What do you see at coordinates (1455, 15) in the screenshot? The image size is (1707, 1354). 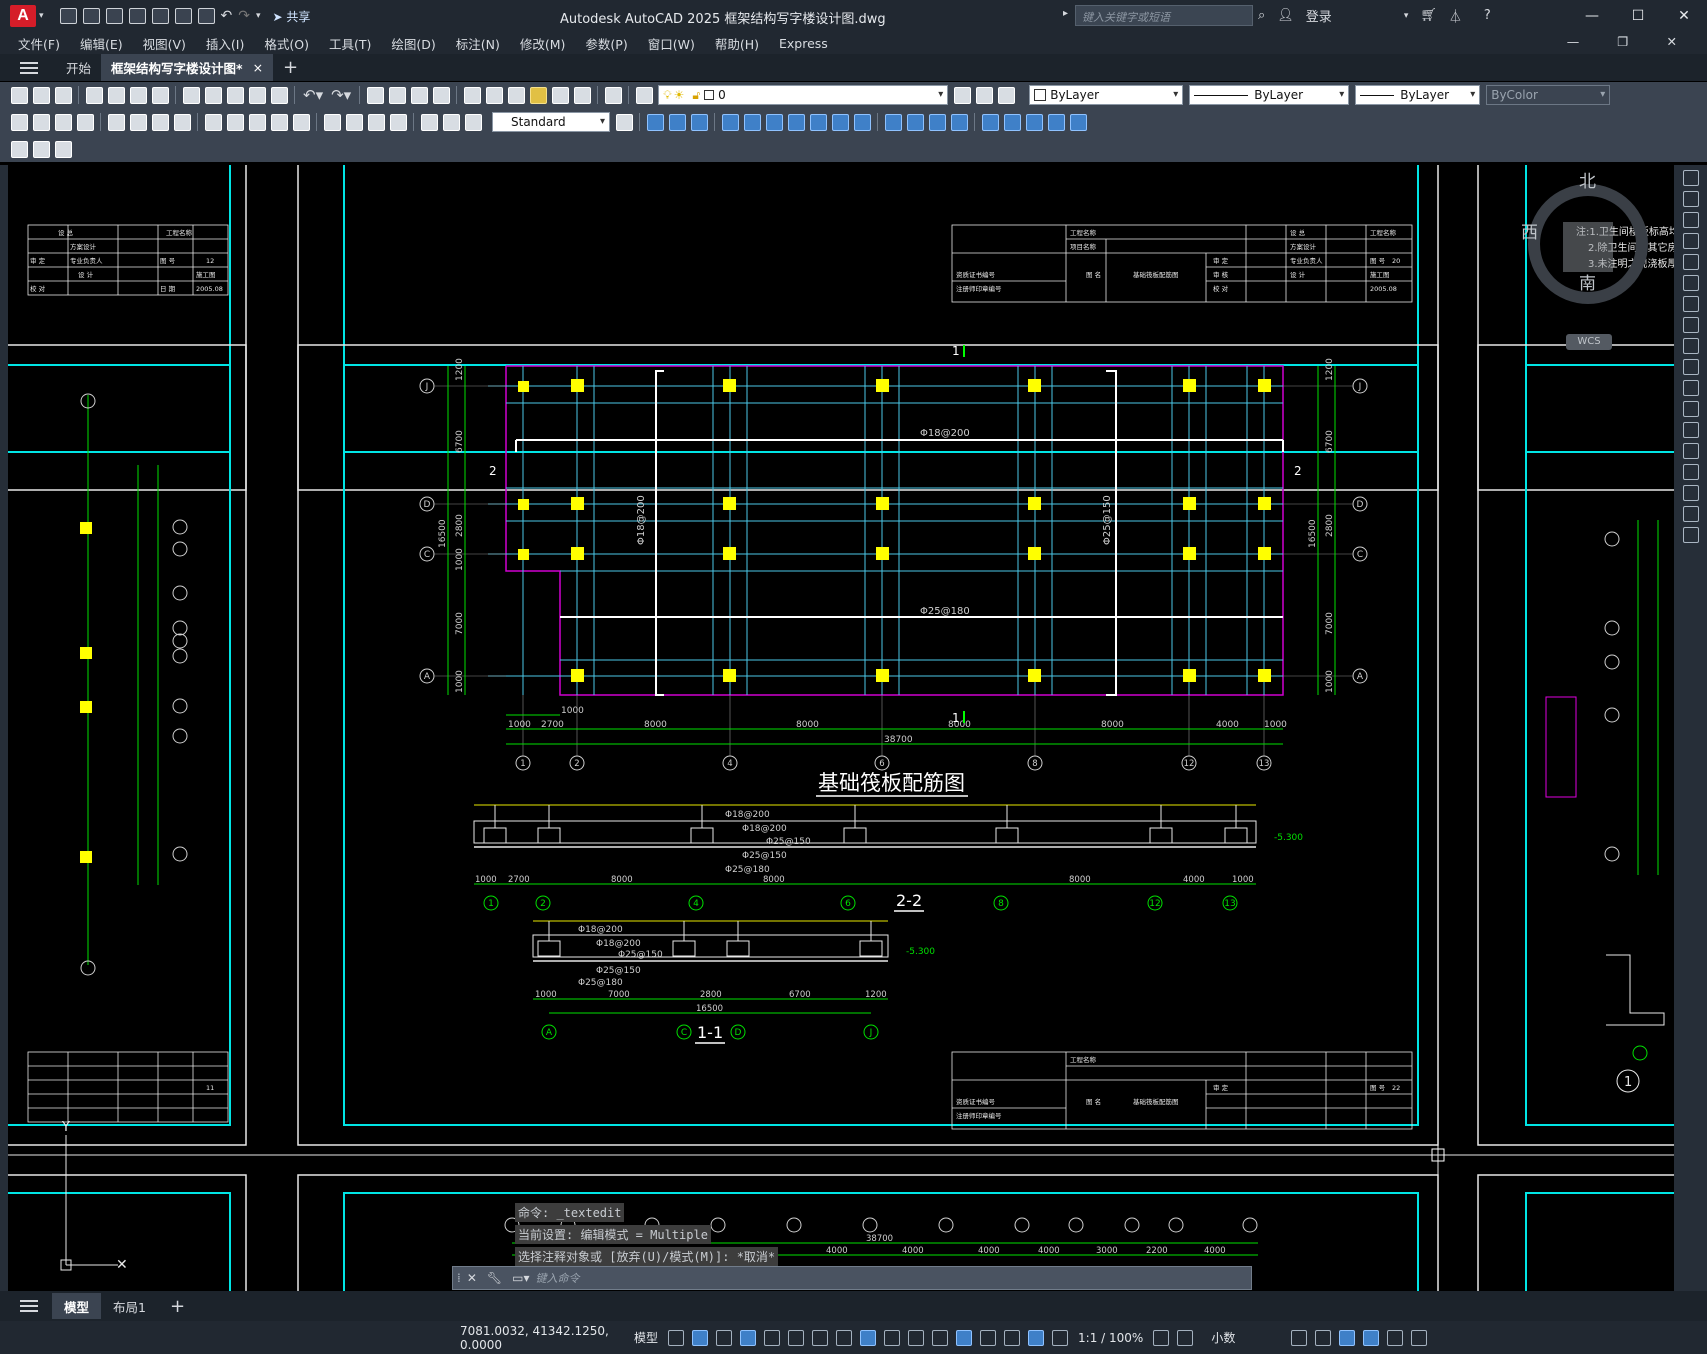 I see `autodesk-app-icon: ⏃` at bounding box center [1455, 15].